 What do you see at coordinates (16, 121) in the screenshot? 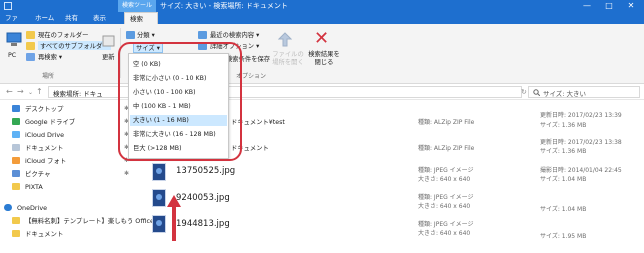
I see `google-drive-icon` at bounding box center [16, 121].